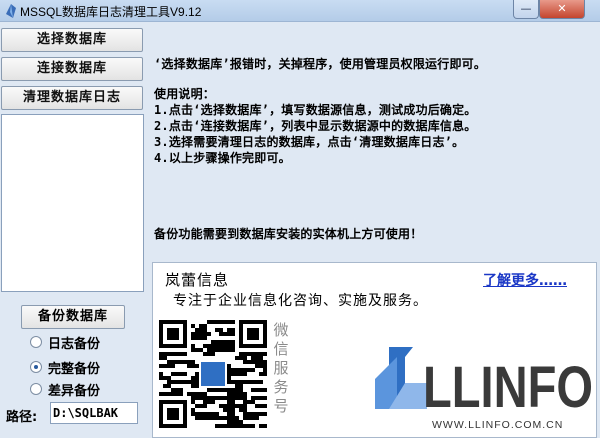 Image resolution: width=600 pixels, height=438 pixels. I want to click on wechat-service-label: 微 信 服 务 号, so click(281, 368).